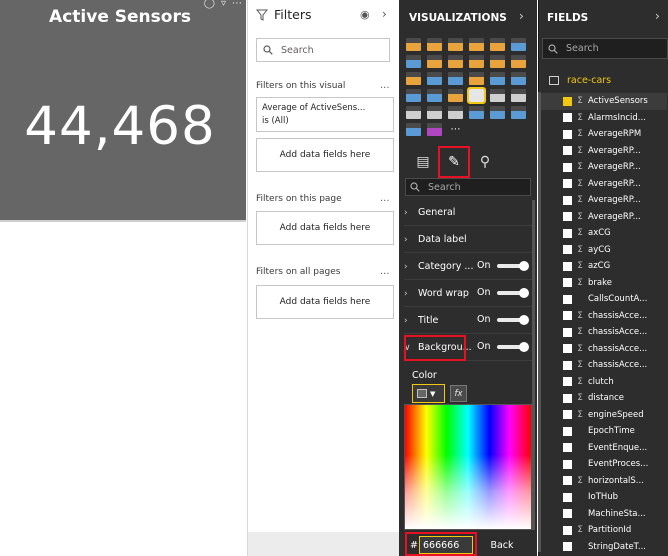 The height and width of the screenshot is (556, 668). Describe the element at coordinates (468, 187) in the screenshot. I see `format-search-input: Search` at that location.